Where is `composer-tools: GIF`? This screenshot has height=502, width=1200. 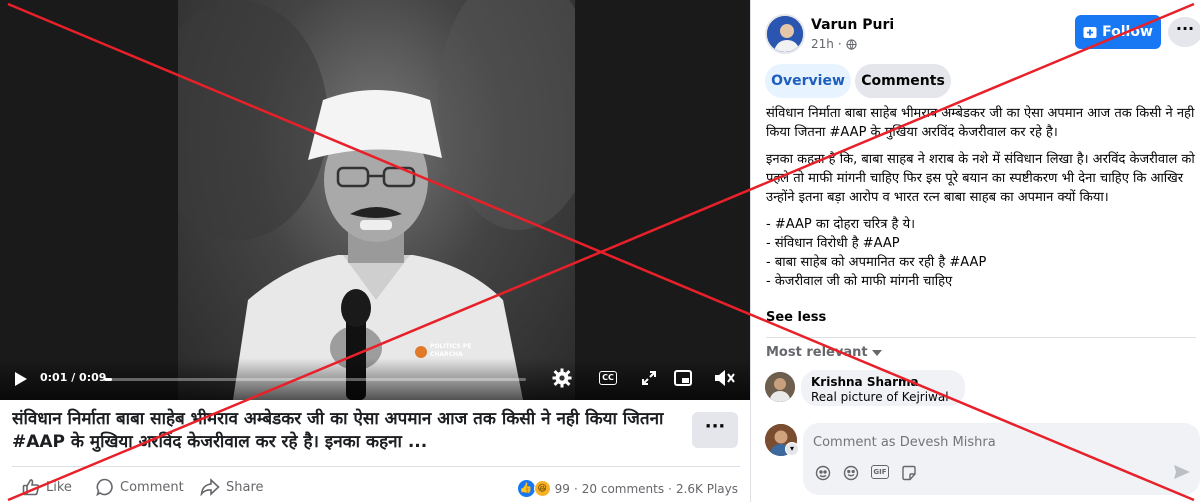 composer-tools: GIF is located at coordinates (866, 473).